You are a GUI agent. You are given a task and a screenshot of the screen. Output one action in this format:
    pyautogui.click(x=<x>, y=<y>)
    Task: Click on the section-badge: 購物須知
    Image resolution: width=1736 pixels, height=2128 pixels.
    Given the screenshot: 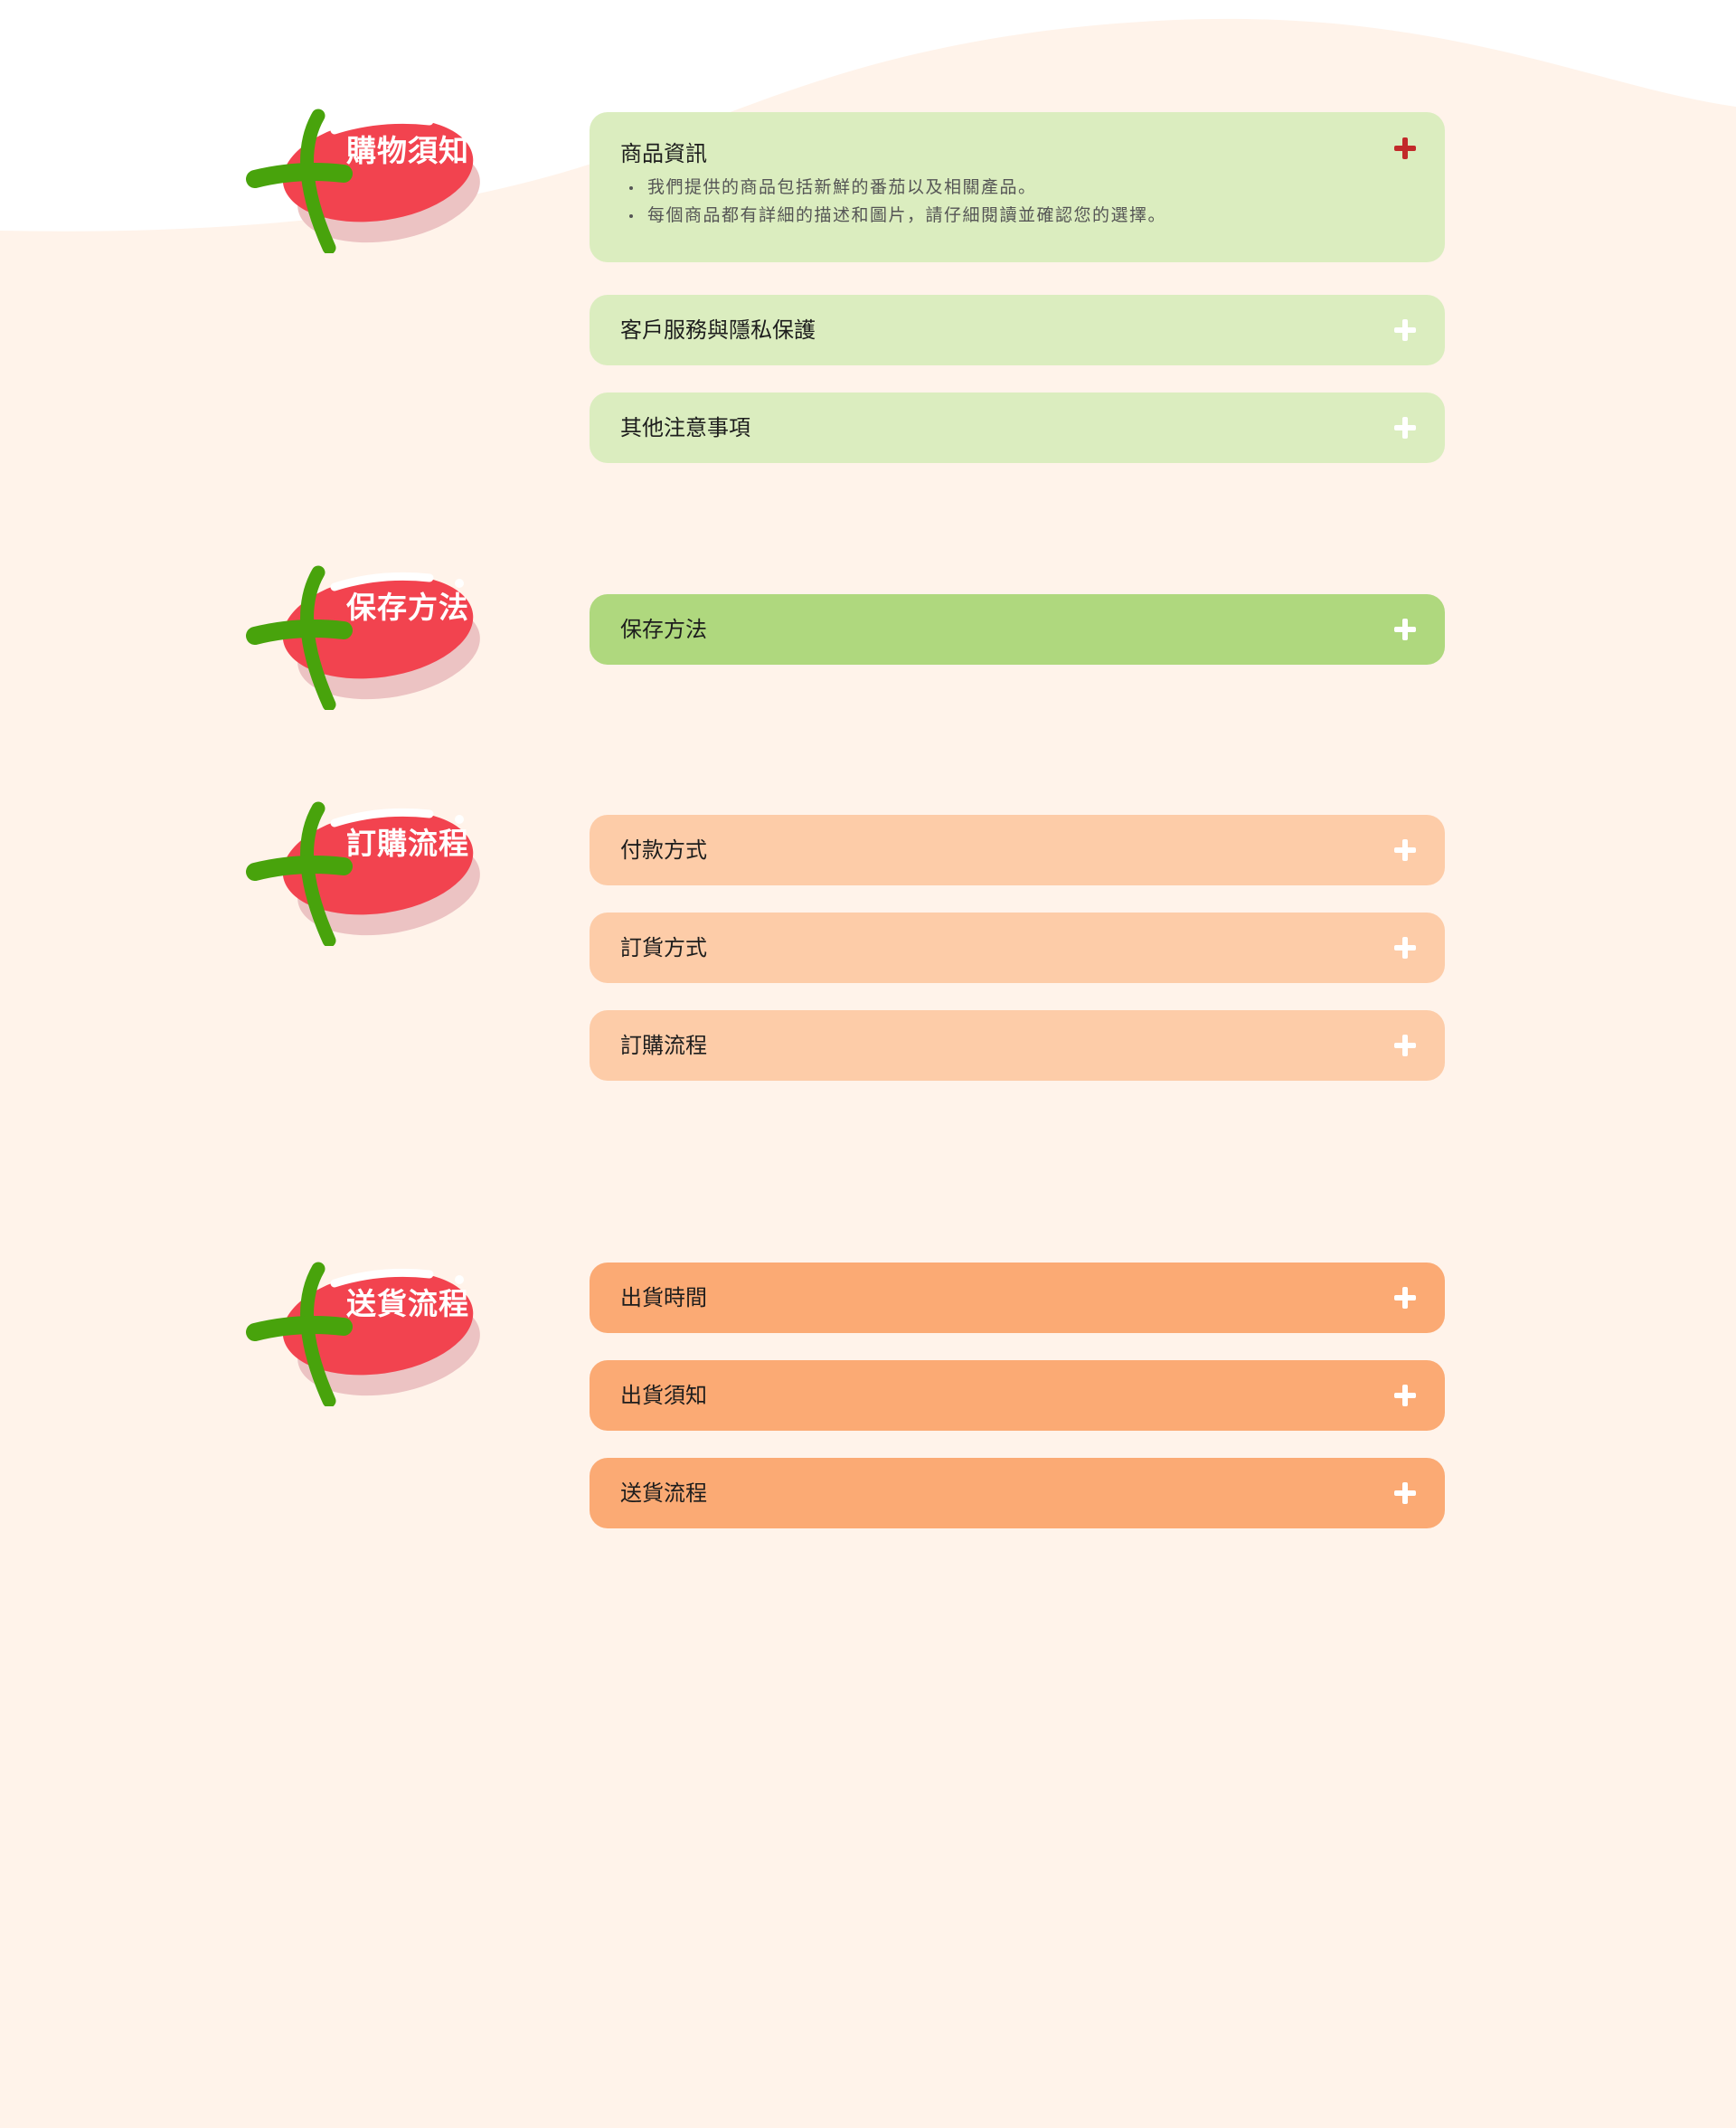 What is the action you would take?
    pyautogui.click(x=380, y=176)
    